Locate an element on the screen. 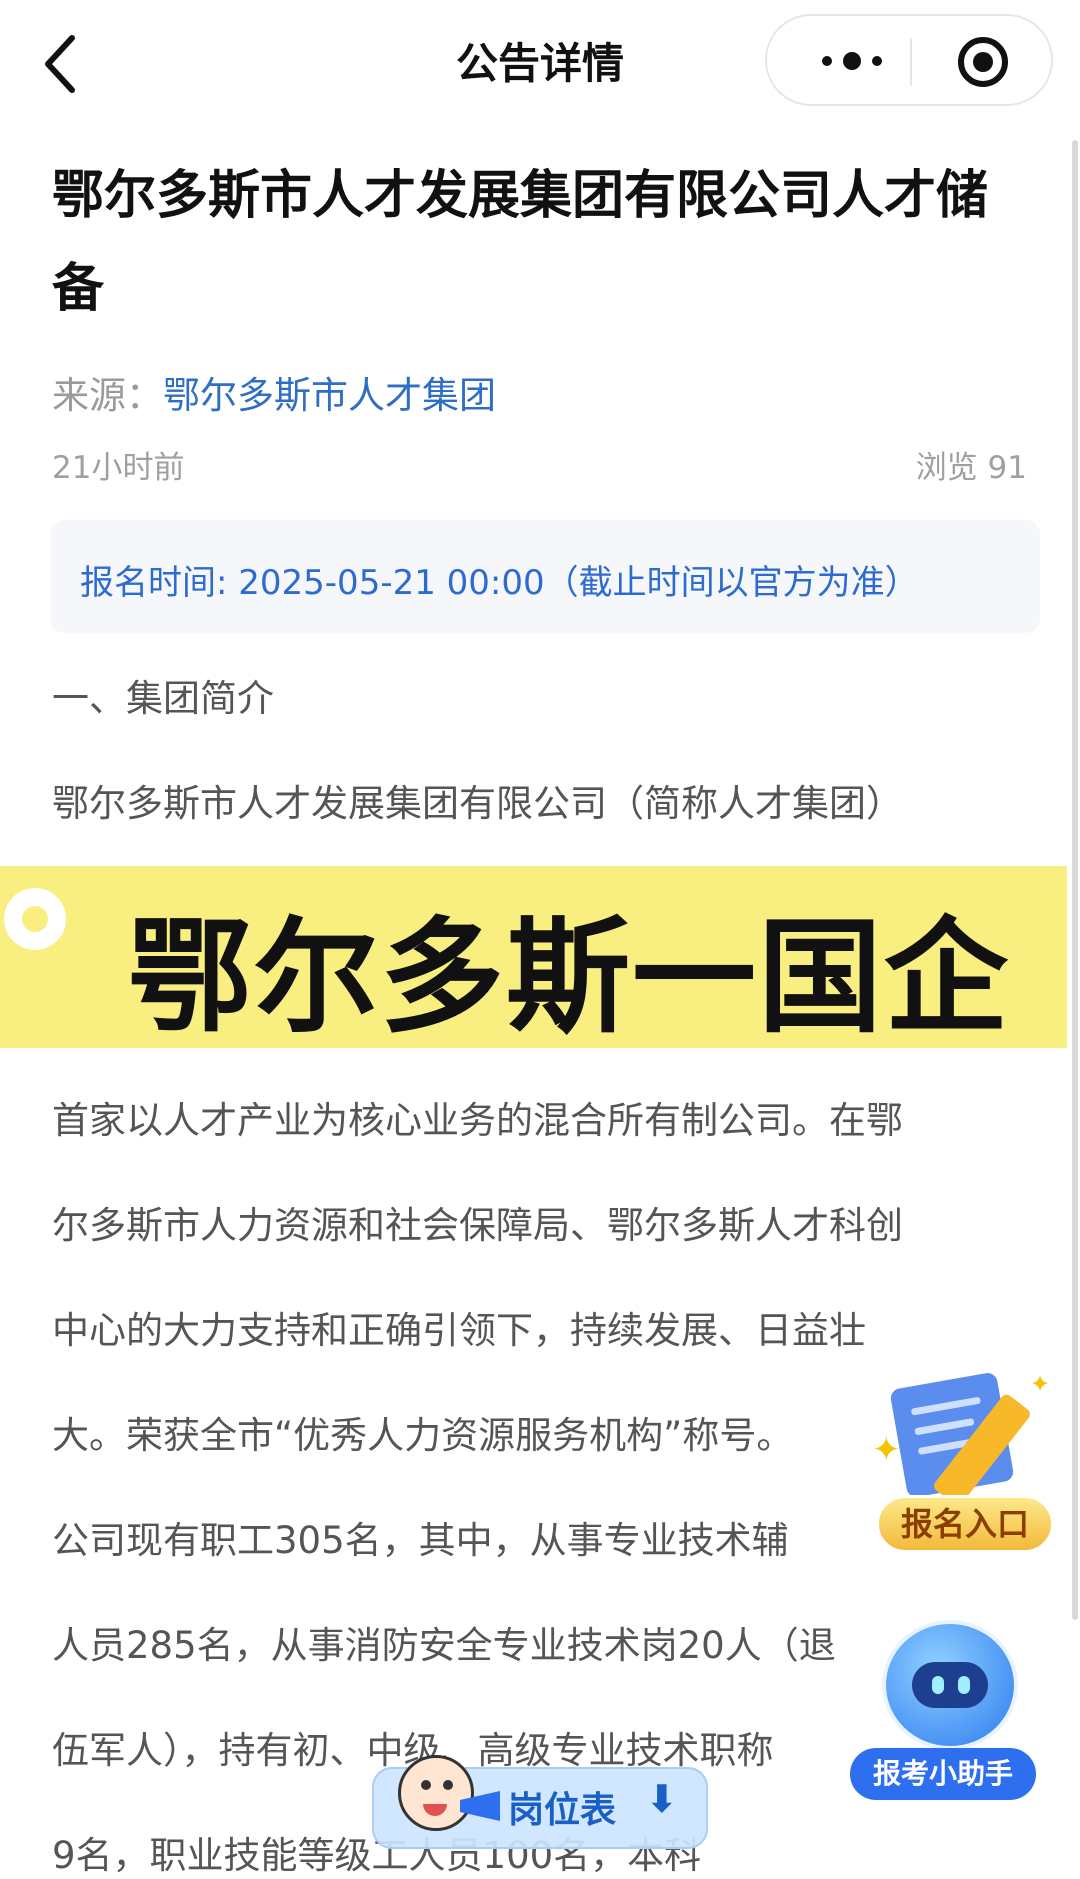 The width and height of the screenshot is (1080, 1879). registration-time: 报名时间: 2025-05-21 00:00（截止时间以官方为准） is located at coordinates (499, 583).